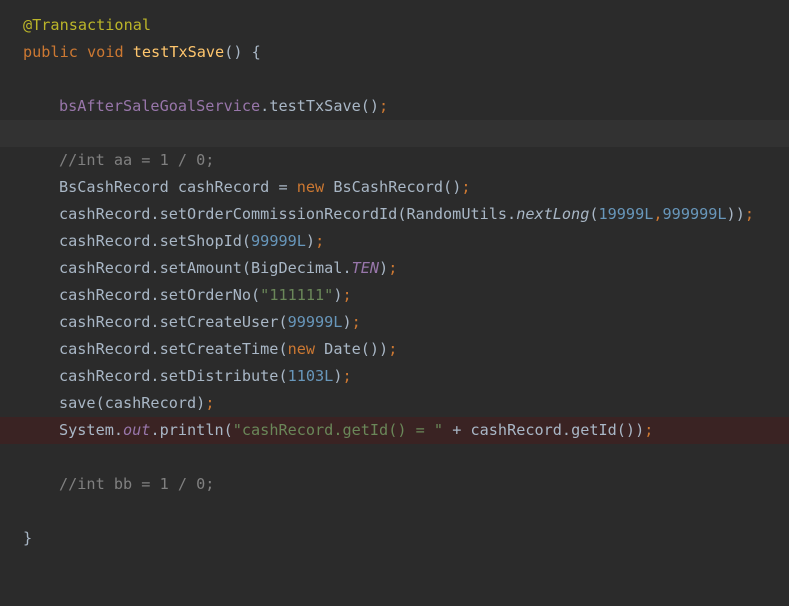  I want to click on code-line-11: cashRecord.setOrderNo("111111");, so click(394, 295).